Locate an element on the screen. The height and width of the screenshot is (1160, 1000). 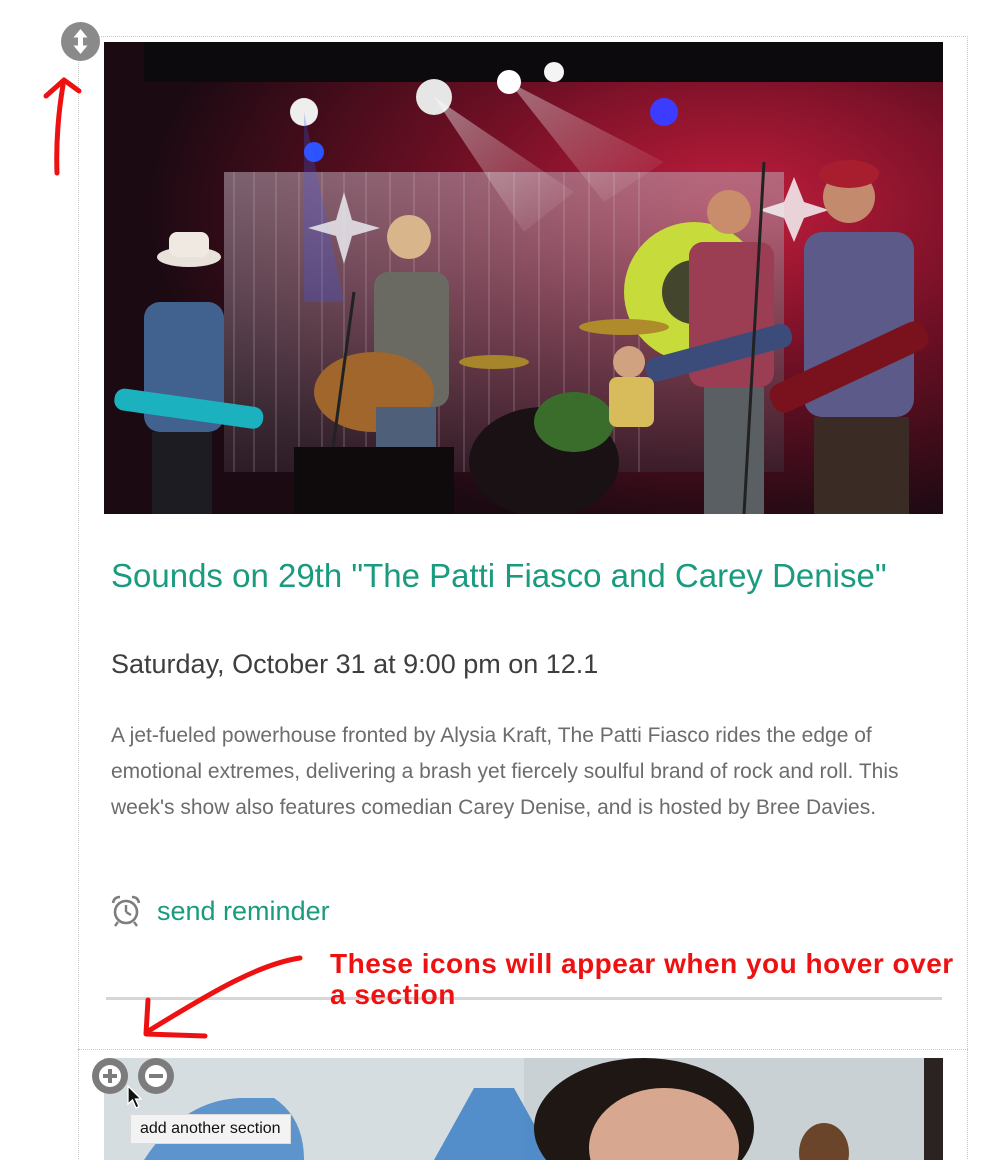
add-section-tooltip: add another section is located at coordinates (210, 1129).